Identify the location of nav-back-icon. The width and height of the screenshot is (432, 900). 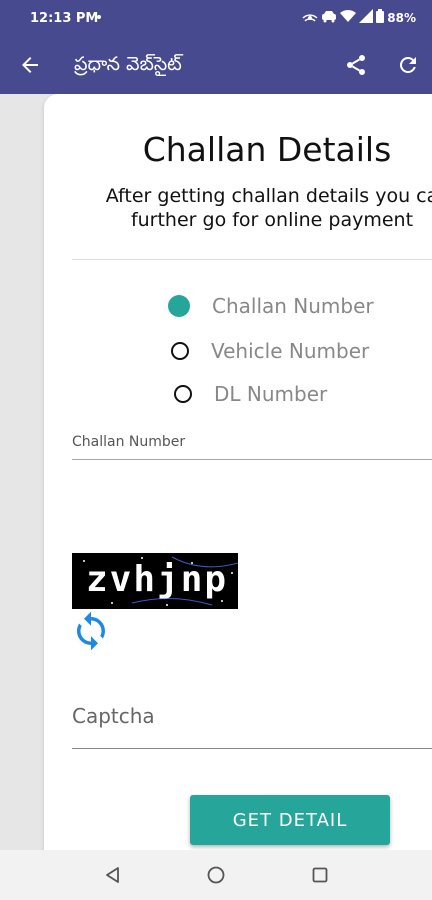
(113, 875).